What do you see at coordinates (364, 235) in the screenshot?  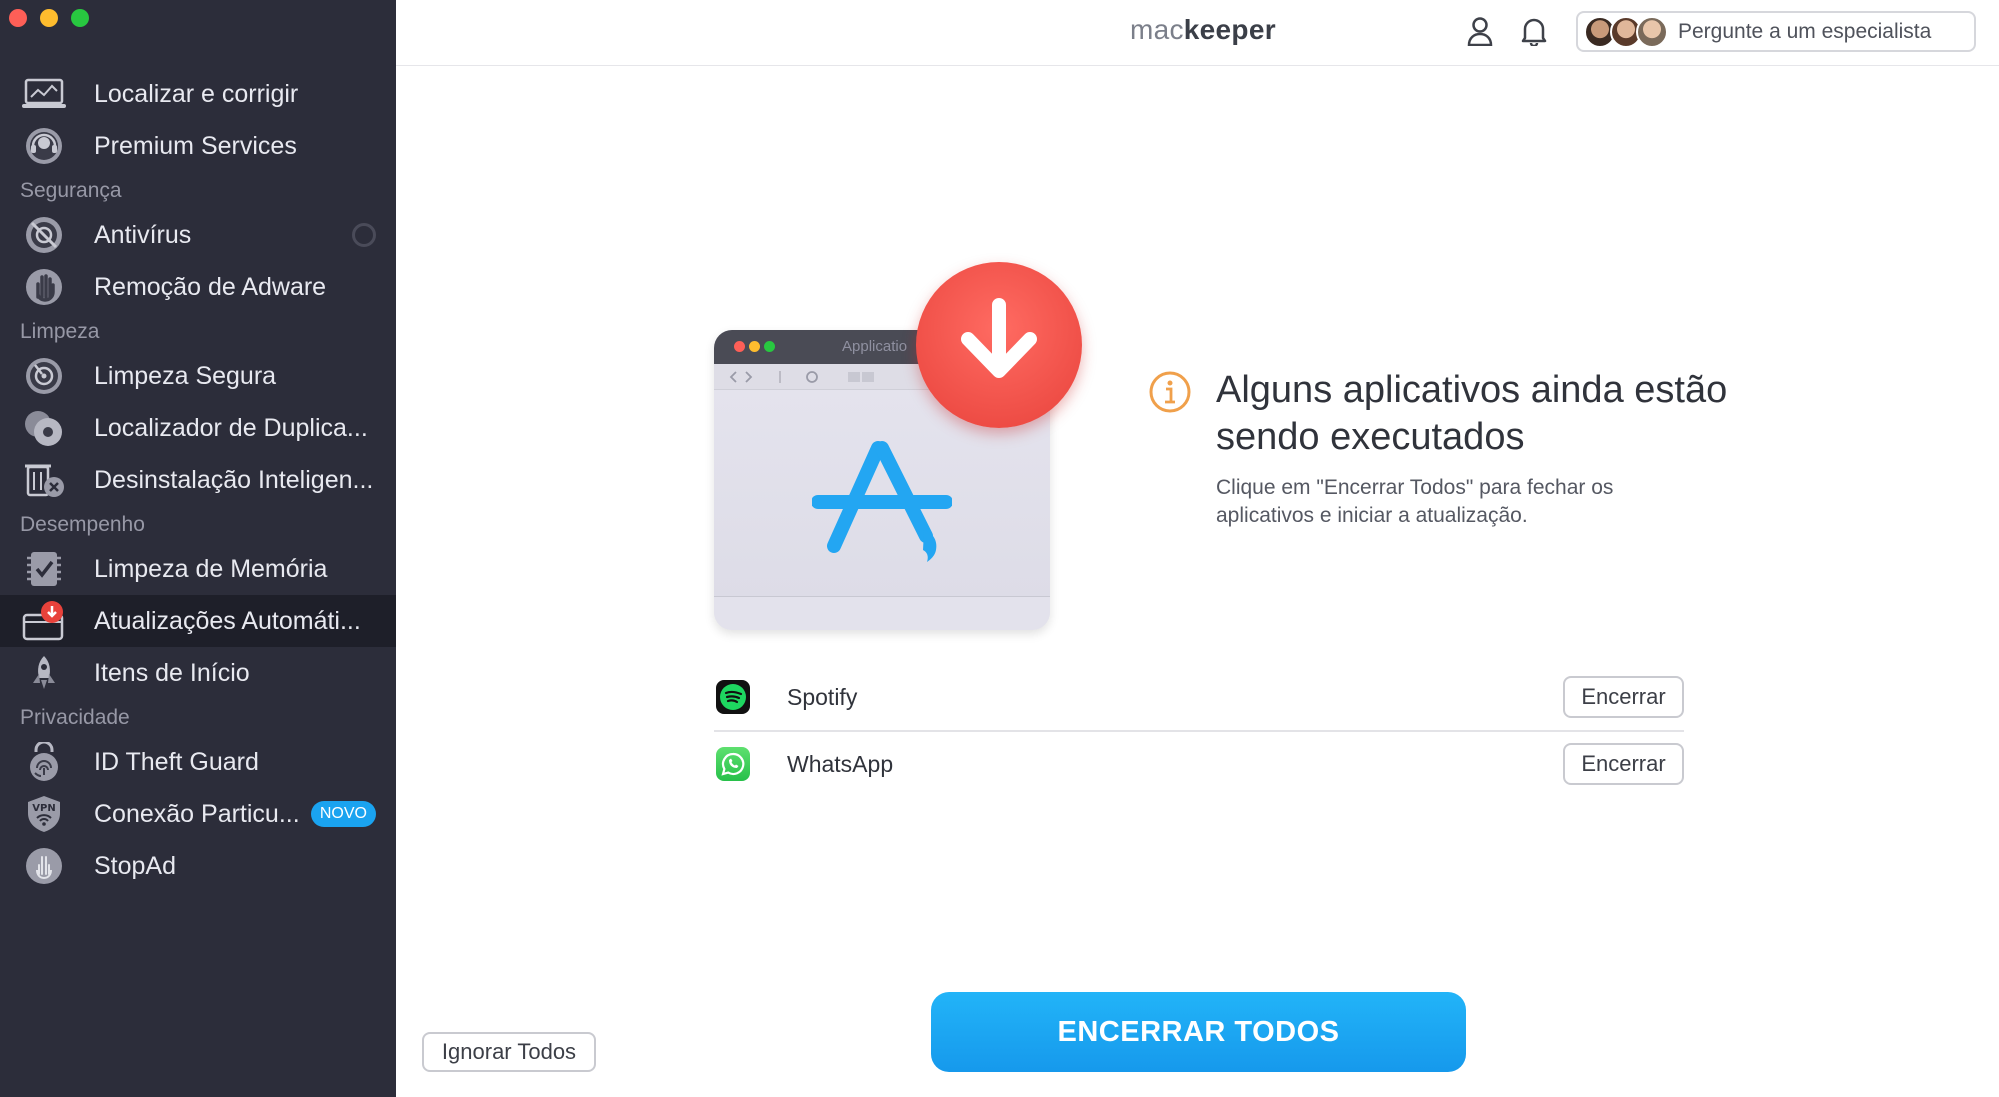 I see `antivirus-status-toggle` at bounding box center [364, 235].